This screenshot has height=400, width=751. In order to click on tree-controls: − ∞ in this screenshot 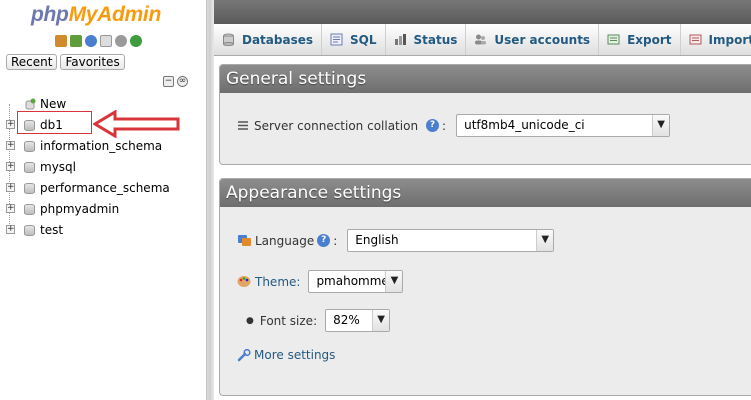, I will do `click(175, 81)`.